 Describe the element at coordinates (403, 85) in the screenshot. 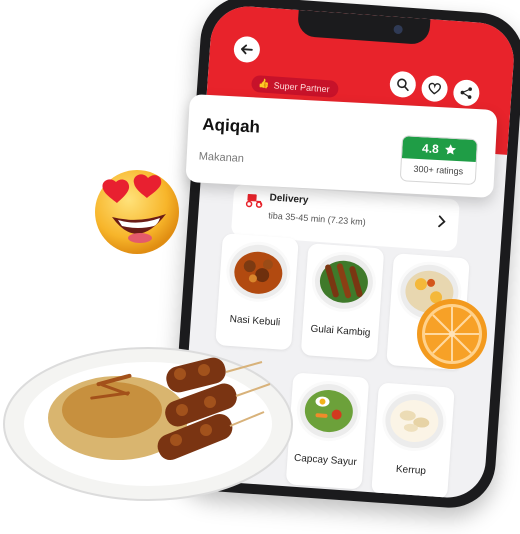

I see `search-icon` at that location.